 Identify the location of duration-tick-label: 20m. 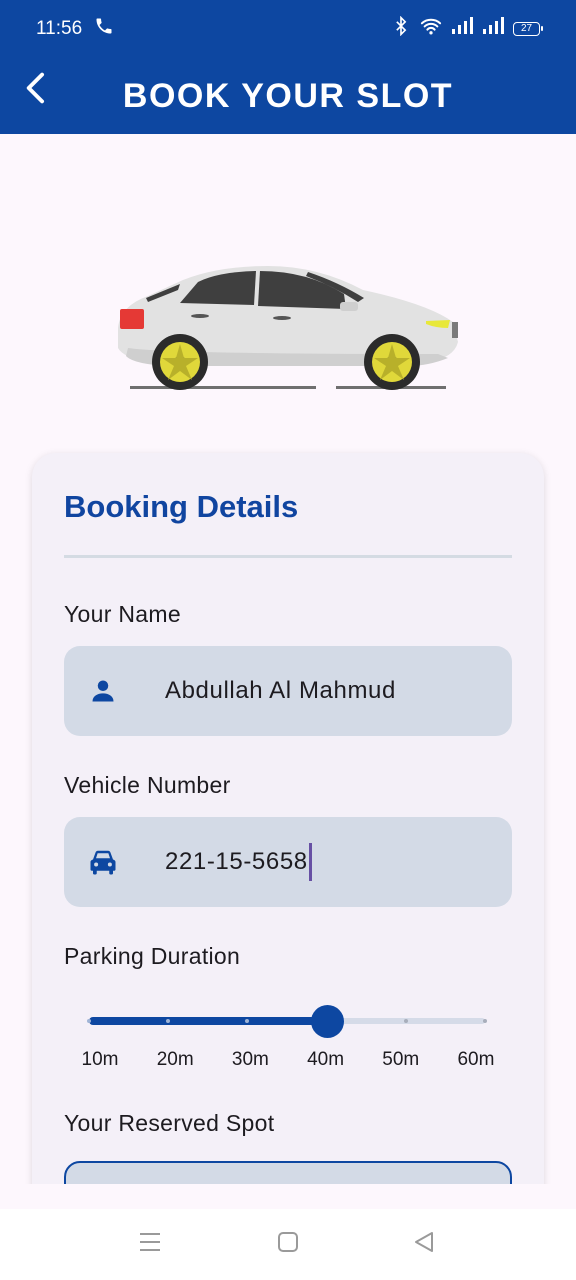
(175, 1059).